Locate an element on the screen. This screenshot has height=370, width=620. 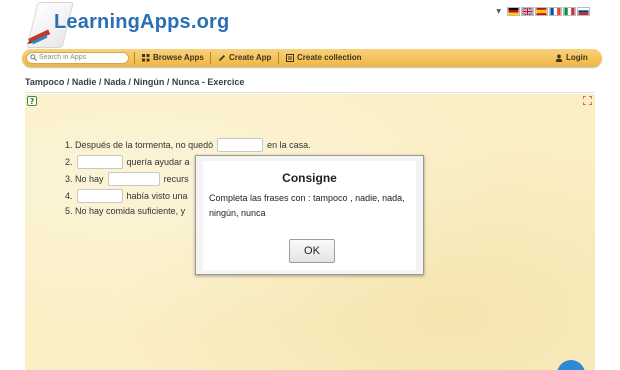
flag-ru-icon is located at coordinates (583, 11).